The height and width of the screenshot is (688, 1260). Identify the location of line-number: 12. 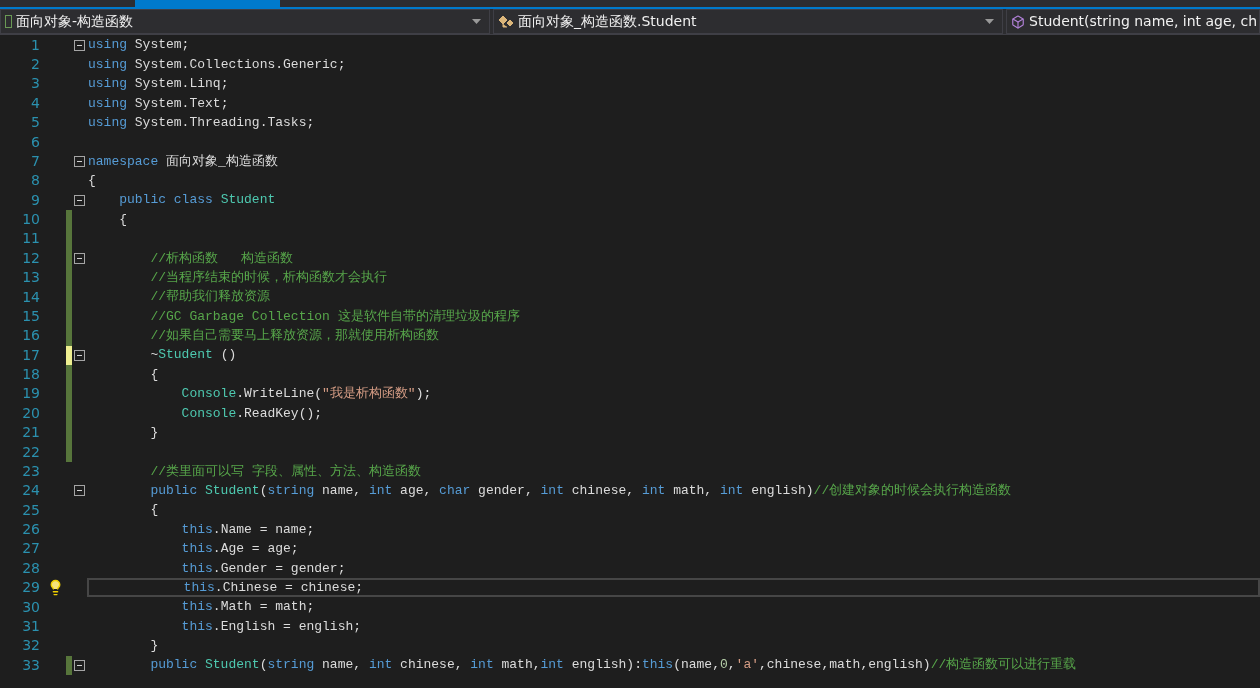
(31, 258).